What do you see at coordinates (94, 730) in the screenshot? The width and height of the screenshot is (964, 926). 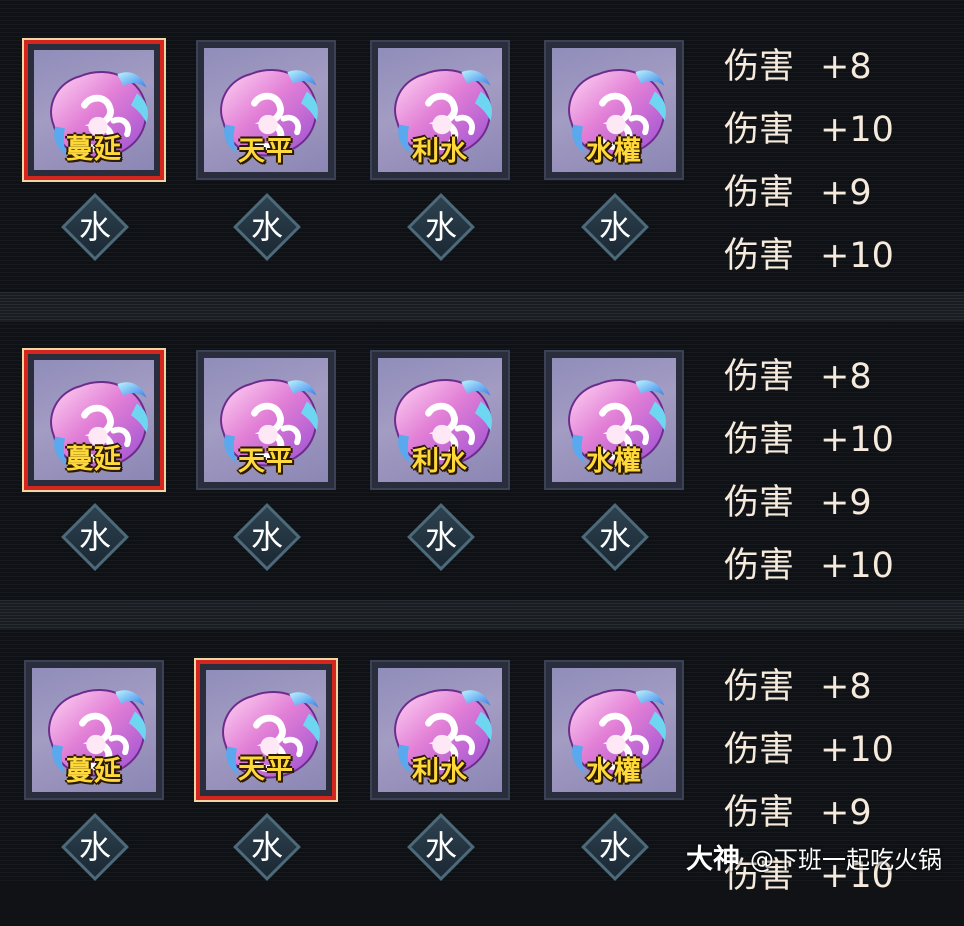 I see `gem-slot: 蔓延` at bounding box center [94, 730].